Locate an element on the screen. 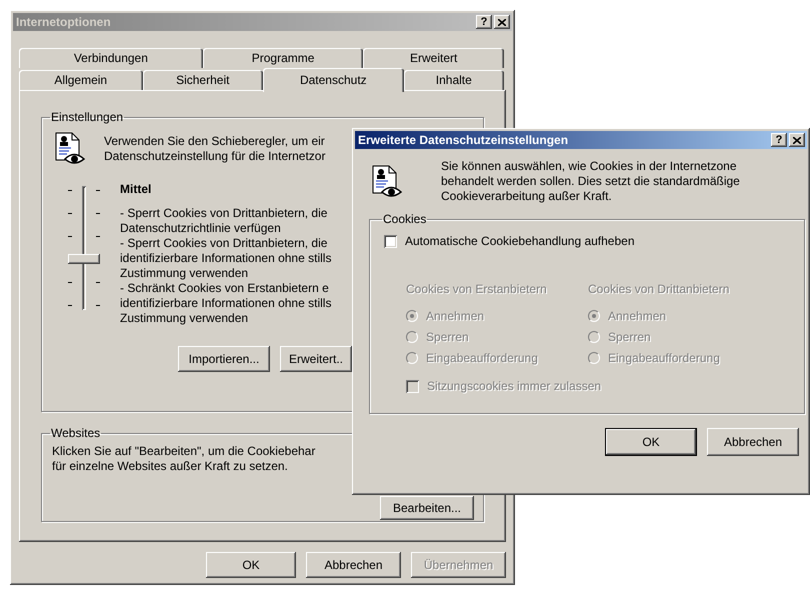  settings-button: Erweitert.. is located at coordinates (316, 359).